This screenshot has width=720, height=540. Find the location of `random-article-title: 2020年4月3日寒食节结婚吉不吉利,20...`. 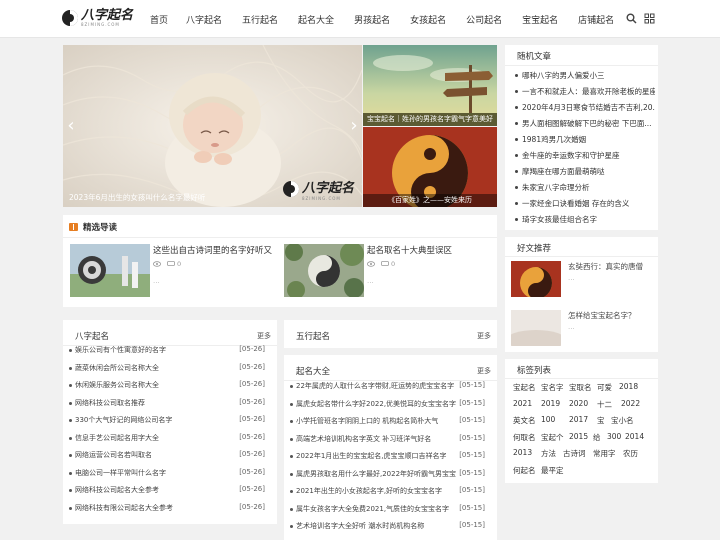

random-article-title: 2020年4月3日寒食节结婚吉不吉利,20... is located at coordinates (588, 107).